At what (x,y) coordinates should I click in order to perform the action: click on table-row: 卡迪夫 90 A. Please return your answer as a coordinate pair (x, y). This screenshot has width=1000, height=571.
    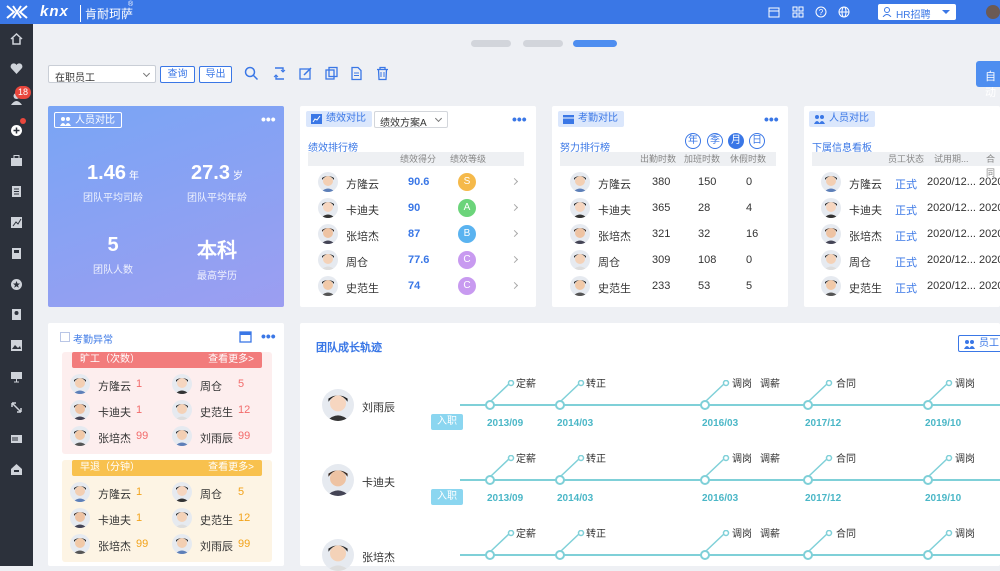
    Looking at the image, I should click on (423, 208).